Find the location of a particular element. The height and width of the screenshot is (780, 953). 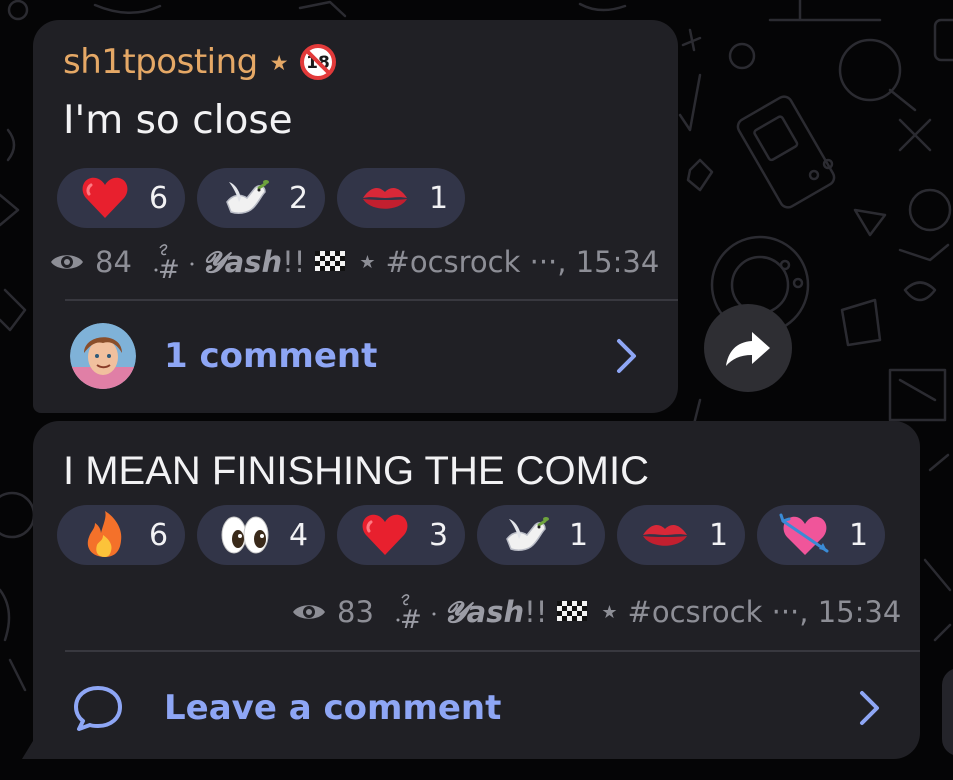

message-text: I'm so close is located at coordinates (178, 120).